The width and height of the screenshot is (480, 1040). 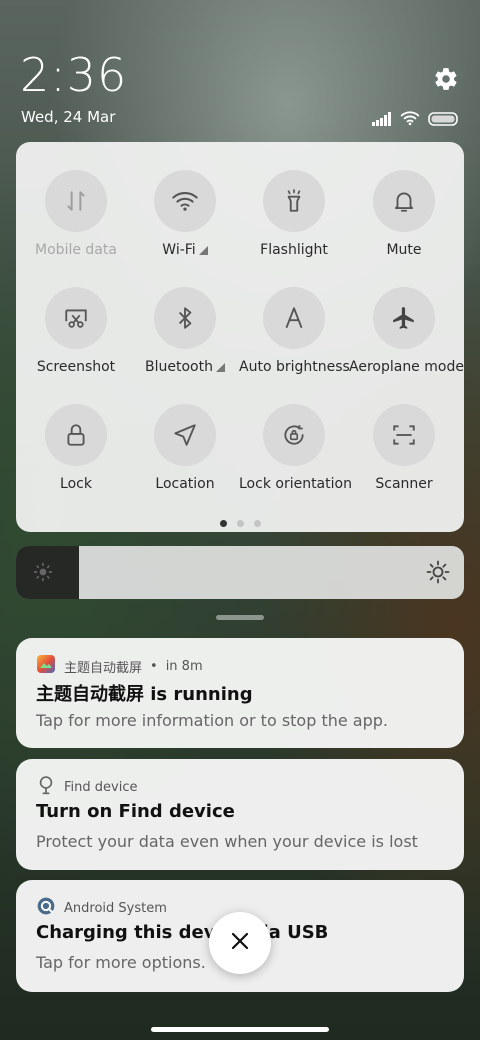 What do you see at coordinates (185, 318) in the screenshot?
I see `bluetooth-icon` at bounding box center [185, 318].